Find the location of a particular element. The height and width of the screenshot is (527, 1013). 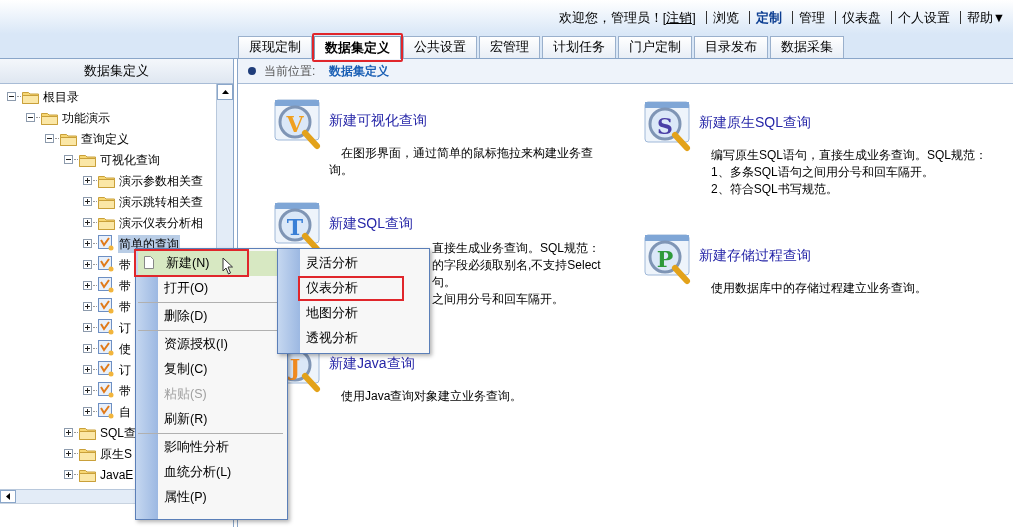

left-arrow-icon is located at coordinates (8, 496).